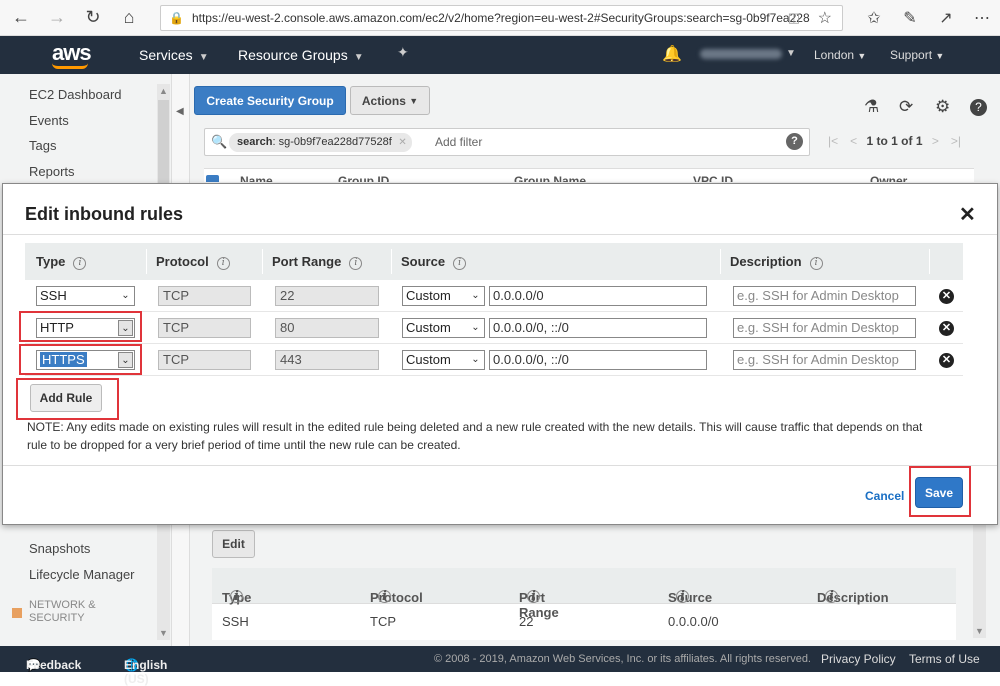 This screenshot has height=686, width=1000. What do you see at coordinates (825, 18) in the screenshot?
I see `favorite-star-icon: ☆` at bounding box center [825, 18].